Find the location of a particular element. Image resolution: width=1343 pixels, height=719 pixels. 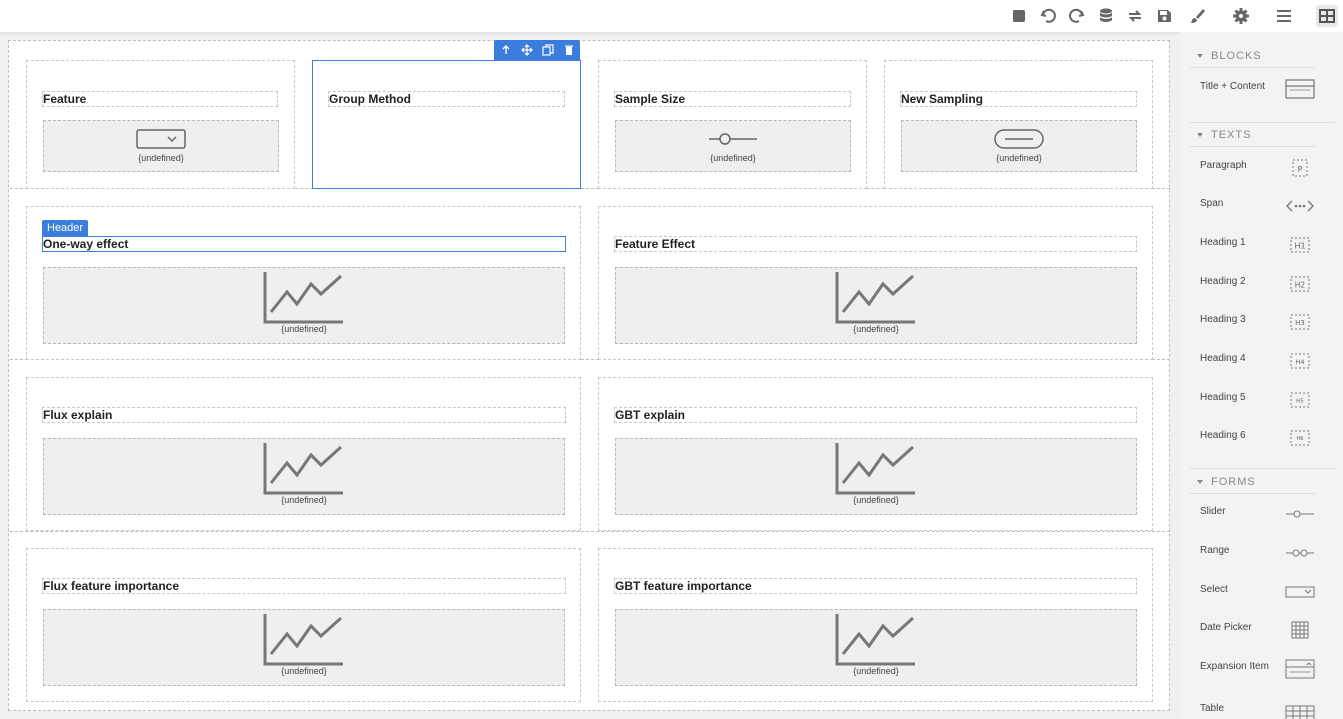

svg-text: H6 is located at coordinates (1300, 439).